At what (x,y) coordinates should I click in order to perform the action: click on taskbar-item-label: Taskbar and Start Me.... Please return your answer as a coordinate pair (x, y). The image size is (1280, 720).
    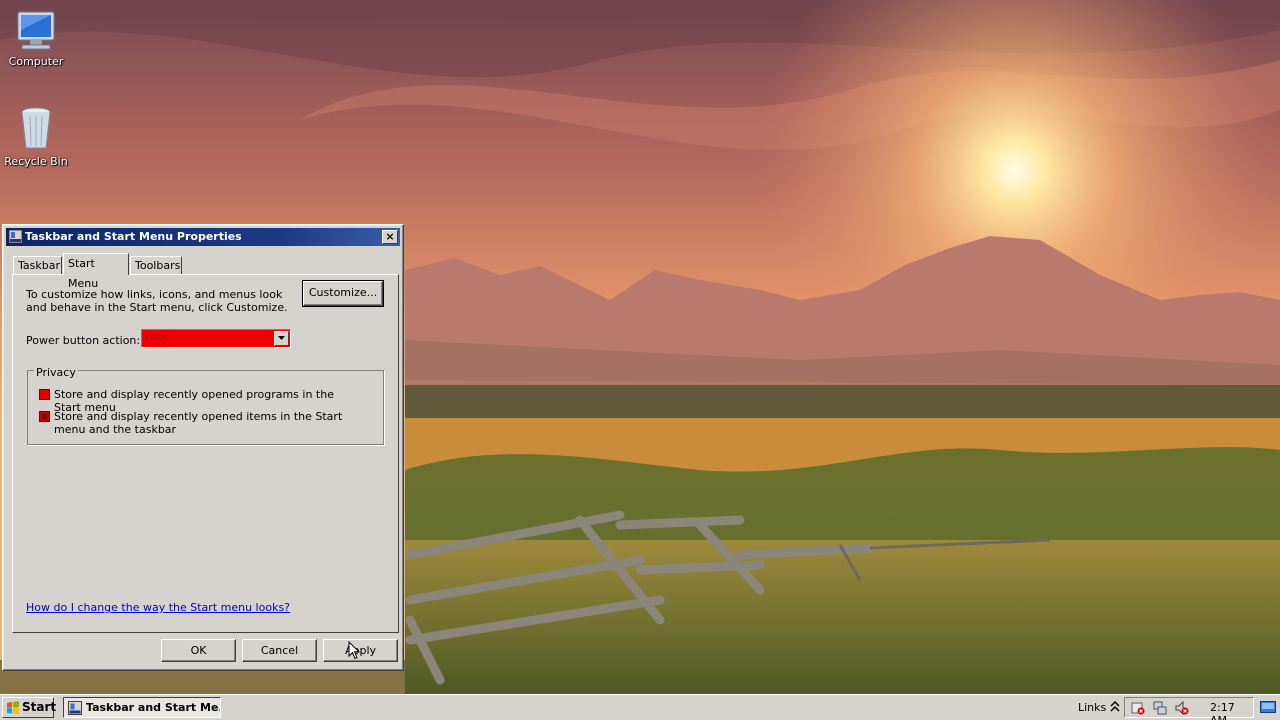
    Looking at the image, I should click on (153, 707).